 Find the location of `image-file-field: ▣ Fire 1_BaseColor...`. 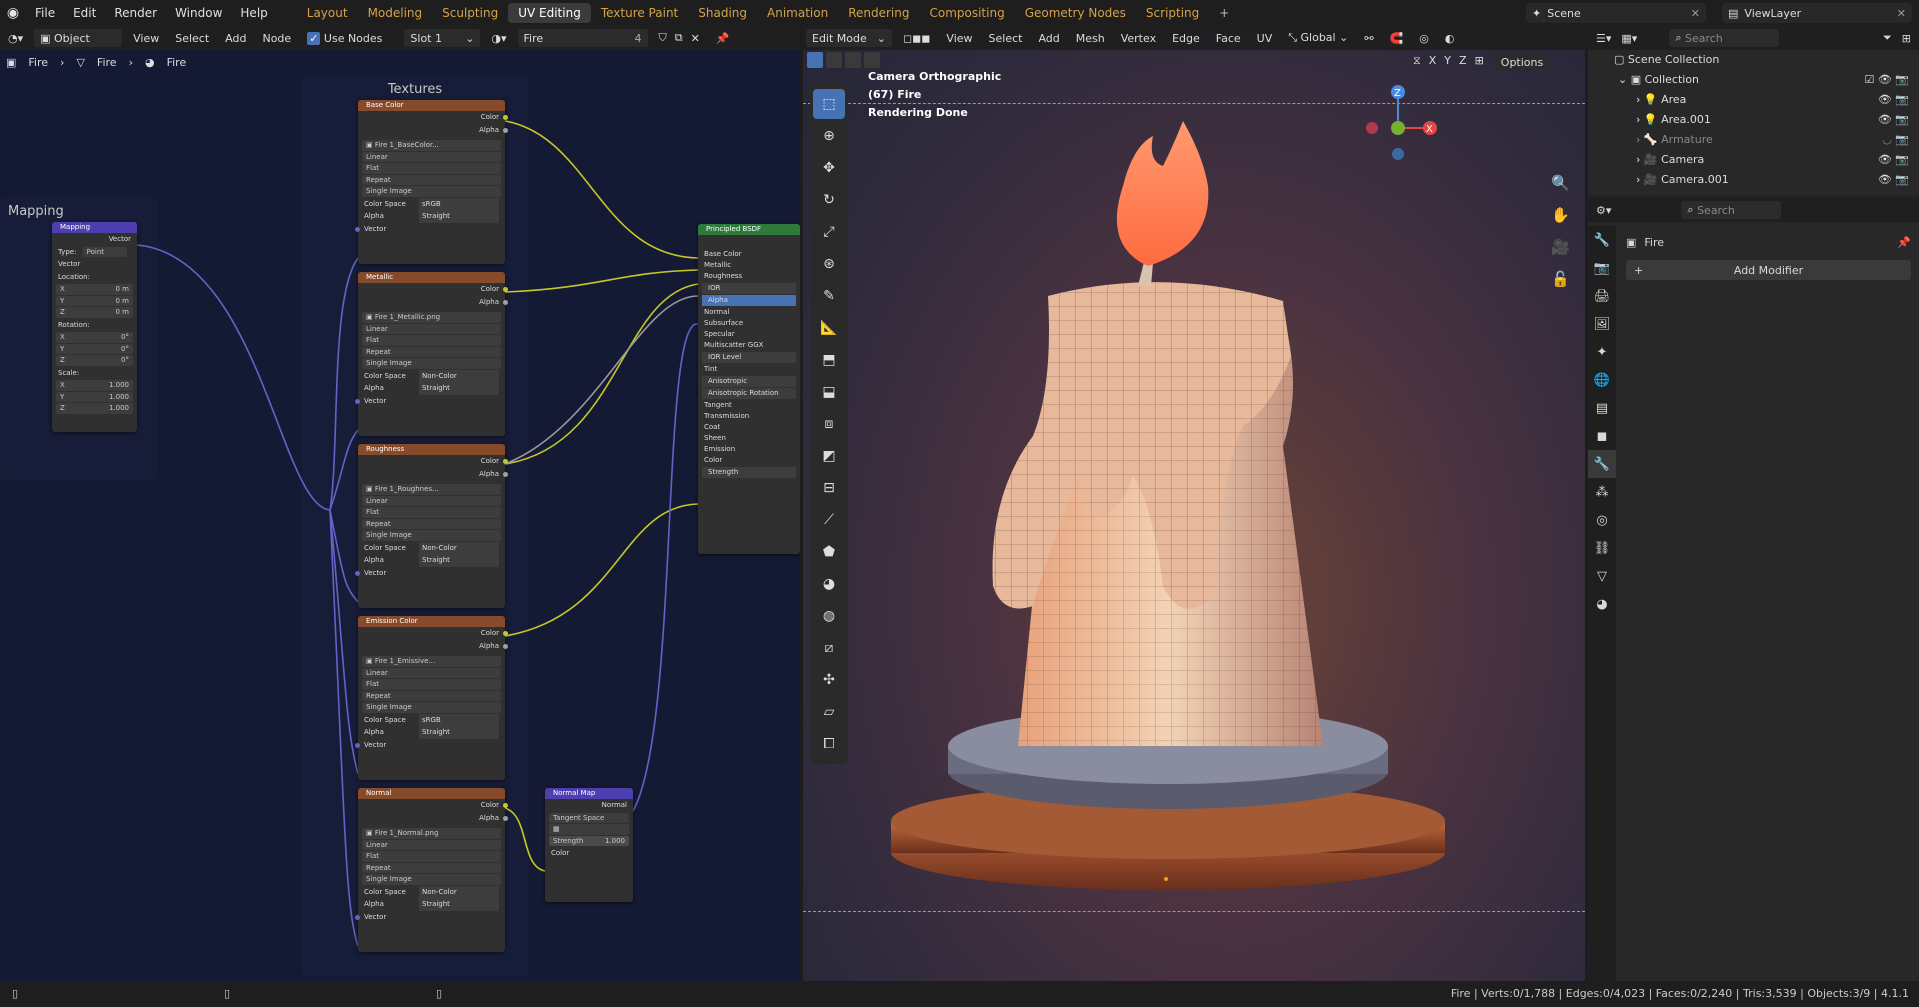

image-file-field: ▣ Fire 1_BaseColor... is located at coordinates (431, 145).